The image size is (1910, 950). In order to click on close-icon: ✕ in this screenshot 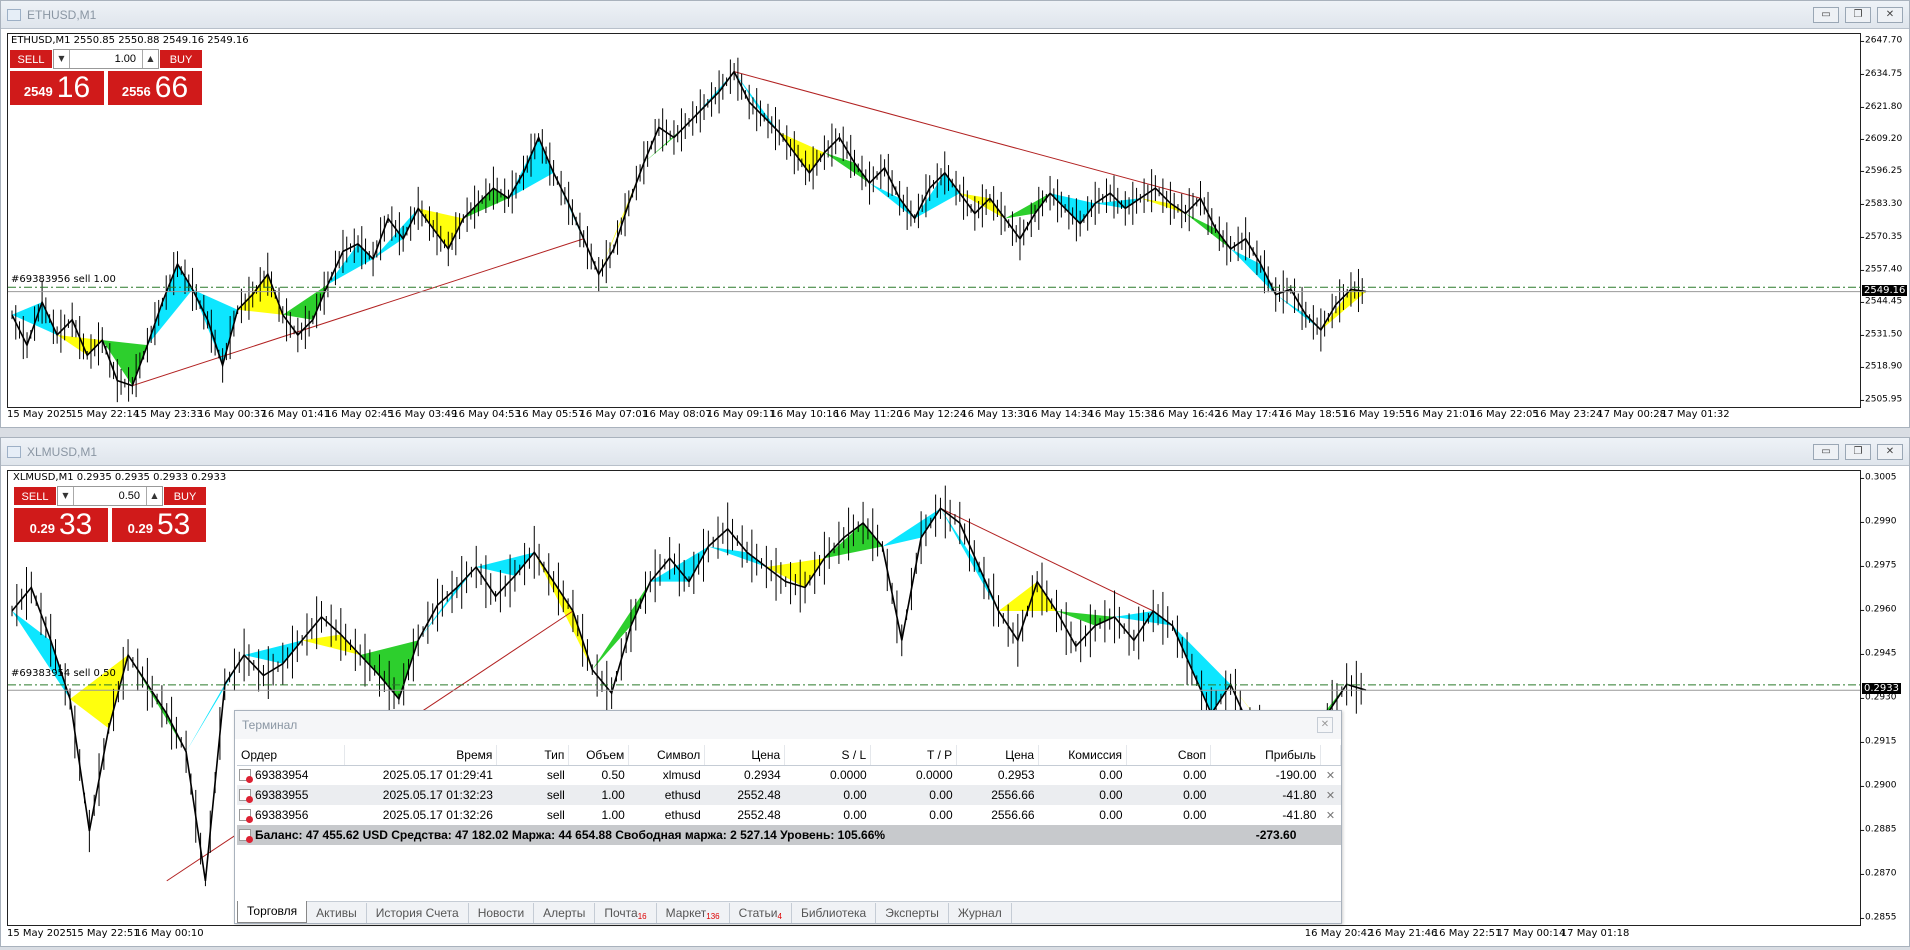, I will do `click(1325, 725)`.